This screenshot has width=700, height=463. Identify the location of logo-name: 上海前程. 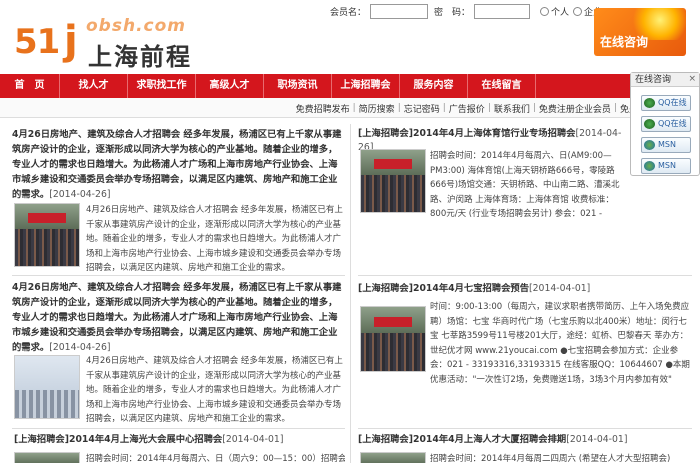
(140, 56).